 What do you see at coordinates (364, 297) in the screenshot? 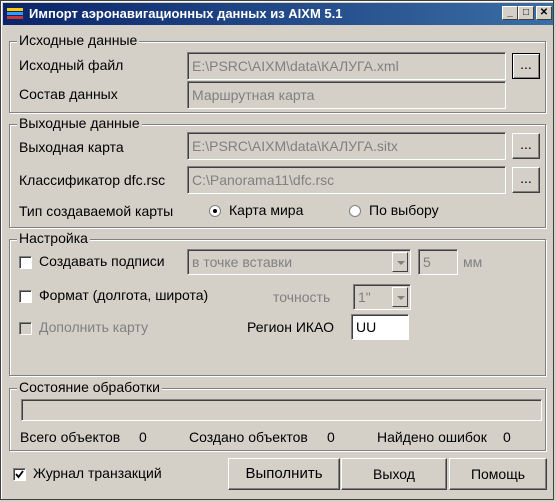
I see `precision-value: 1"` at bounding box center [364, 297].